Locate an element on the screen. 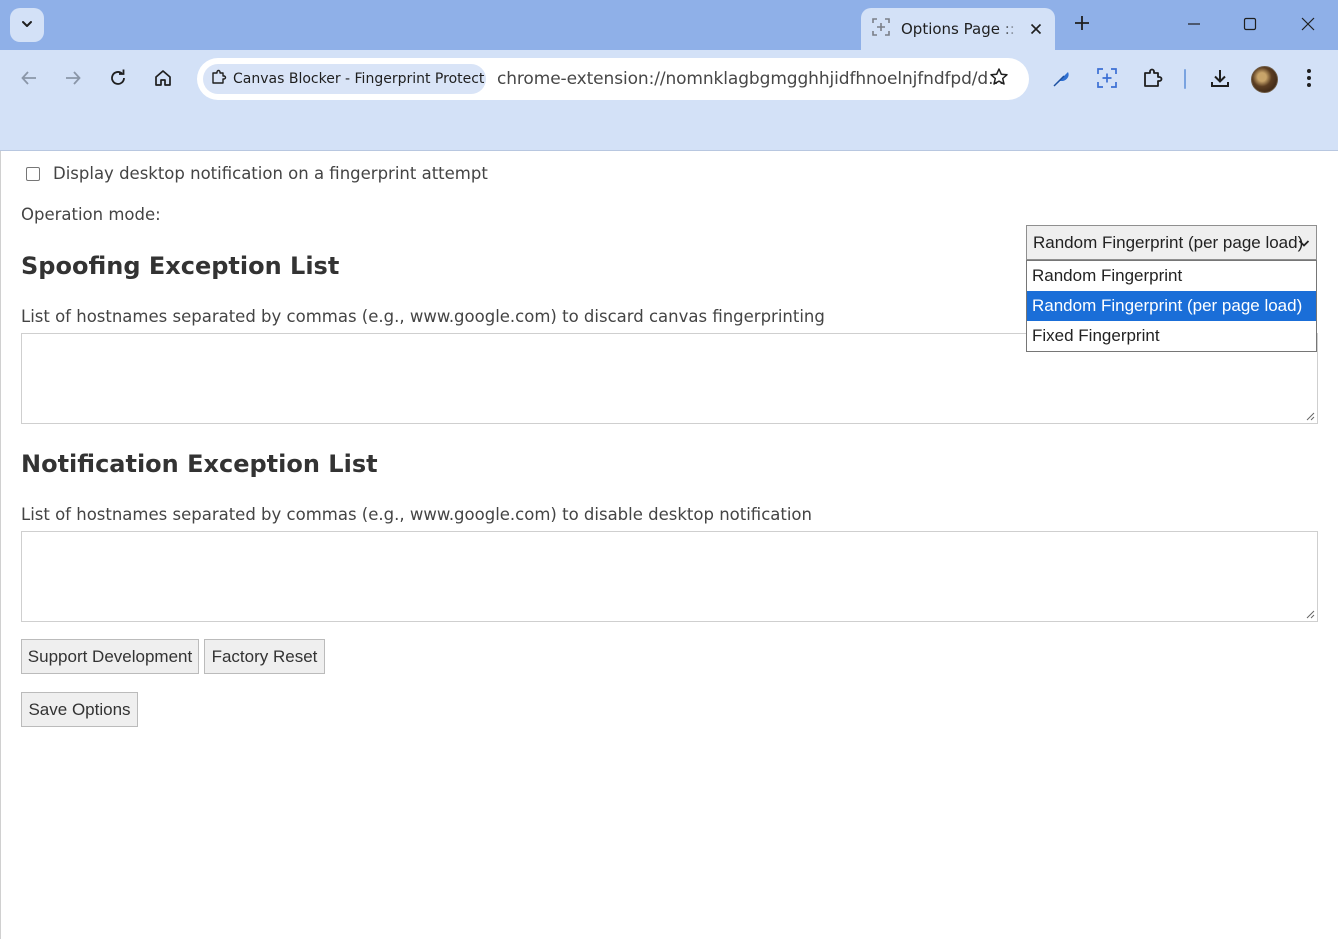 This screenshot has width=1338, height=939. toolbar-divider is located at coordinates (1185, 79).